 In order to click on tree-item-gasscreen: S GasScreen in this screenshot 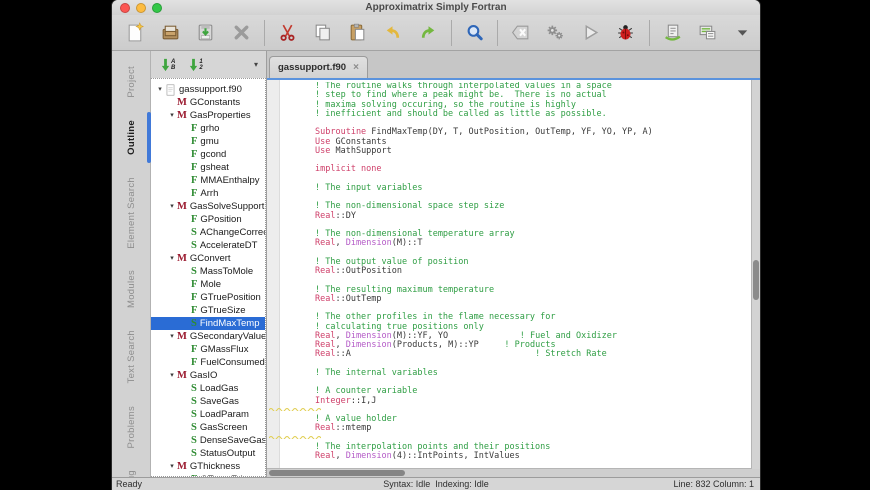, I will do `click(208, 427)`.